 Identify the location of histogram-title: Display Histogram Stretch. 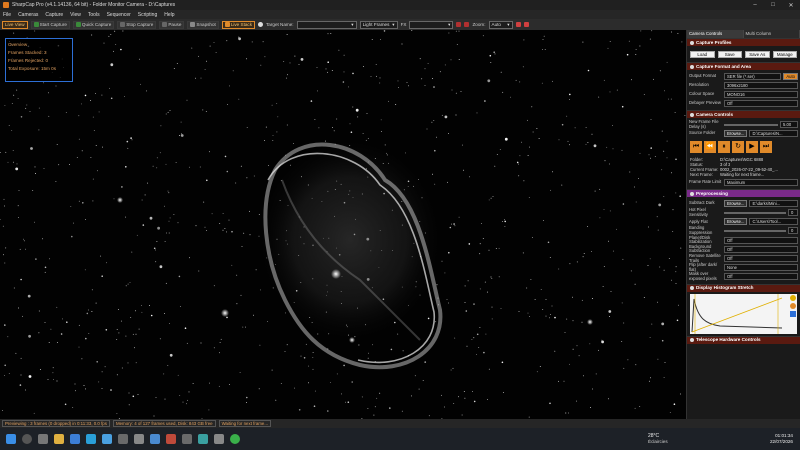
(725, 287).